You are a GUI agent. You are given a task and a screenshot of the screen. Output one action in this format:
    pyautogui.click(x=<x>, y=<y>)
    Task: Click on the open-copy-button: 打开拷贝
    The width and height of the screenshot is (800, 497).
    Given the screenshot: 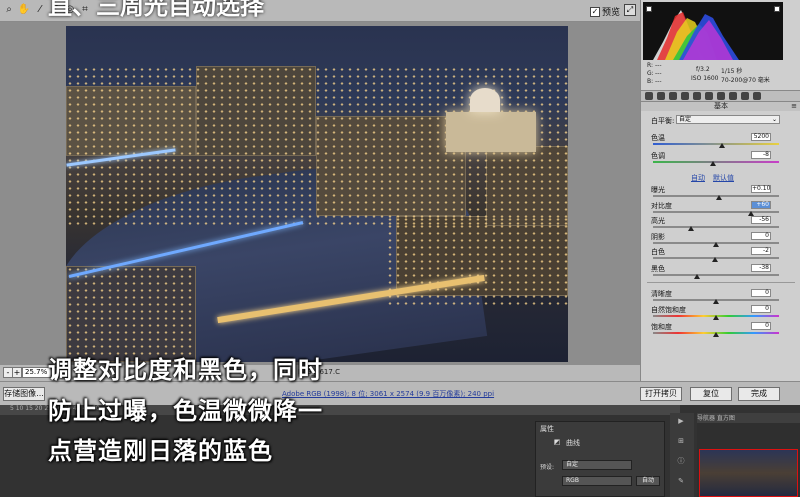 What is the action you would take?
    pyautogui.click(x=661, y=394)
    